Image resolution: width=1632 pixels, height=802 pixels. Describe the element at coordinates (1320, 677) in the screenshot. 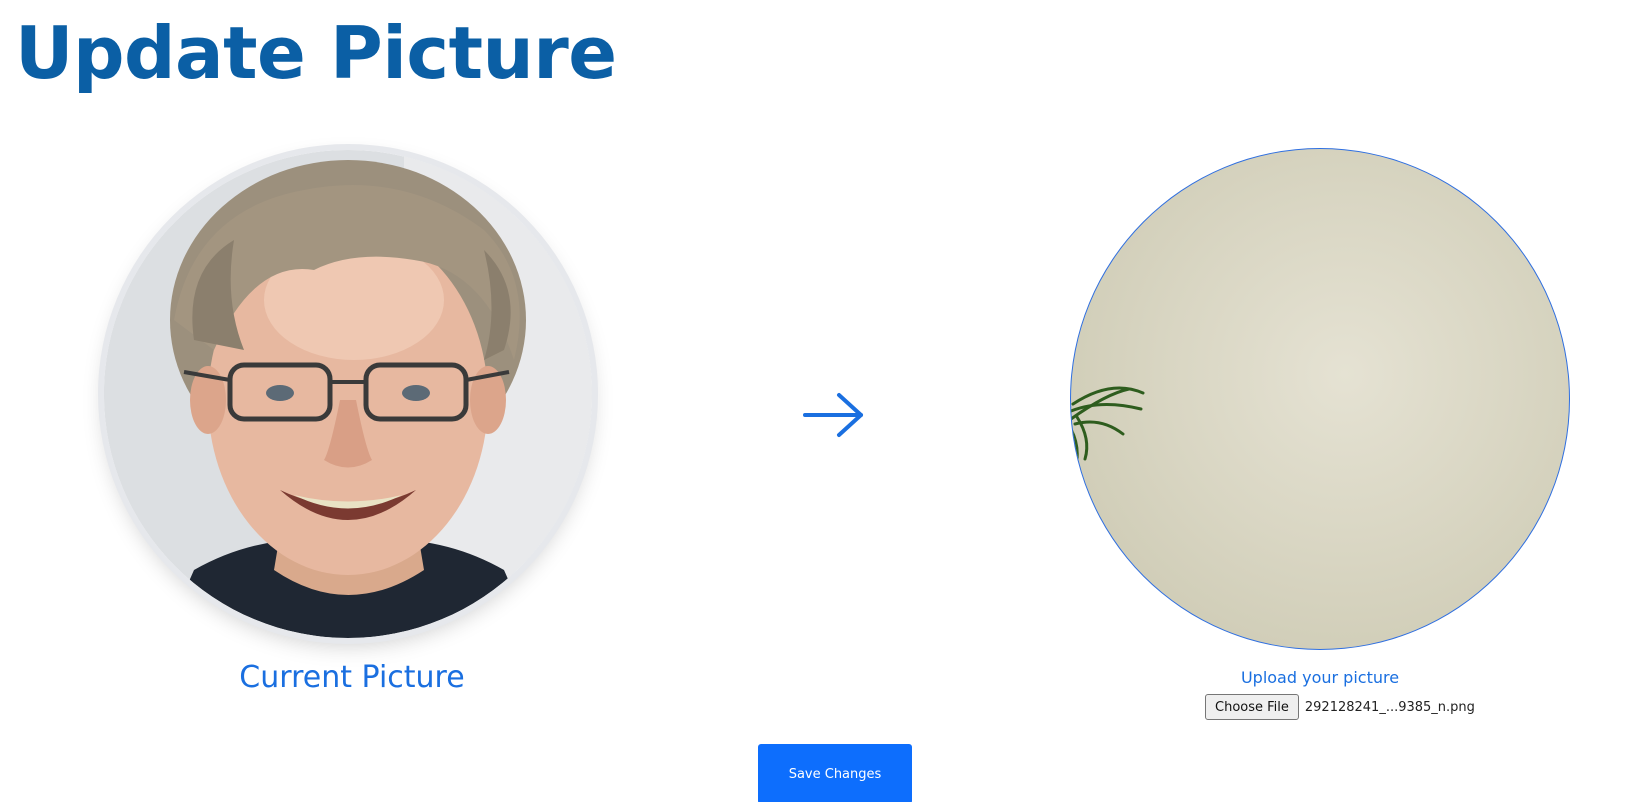

I see `upload-label: Upload your picture` at that location.